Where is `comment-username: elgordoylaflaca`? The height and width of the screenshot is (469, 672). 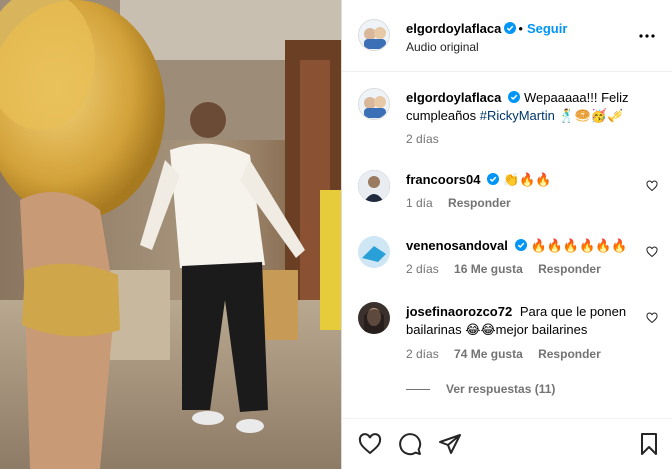
comment-username: elgordoylaflaca is located at coordinates (453, 97).